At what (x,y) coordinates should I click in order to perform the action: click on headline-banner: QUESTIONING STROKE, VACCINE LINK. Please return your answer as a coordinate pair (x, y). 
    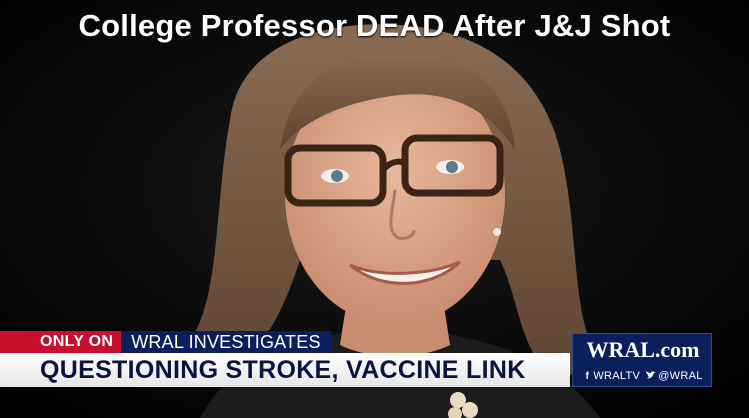
    Looking at the image, I should click on (285, 370).